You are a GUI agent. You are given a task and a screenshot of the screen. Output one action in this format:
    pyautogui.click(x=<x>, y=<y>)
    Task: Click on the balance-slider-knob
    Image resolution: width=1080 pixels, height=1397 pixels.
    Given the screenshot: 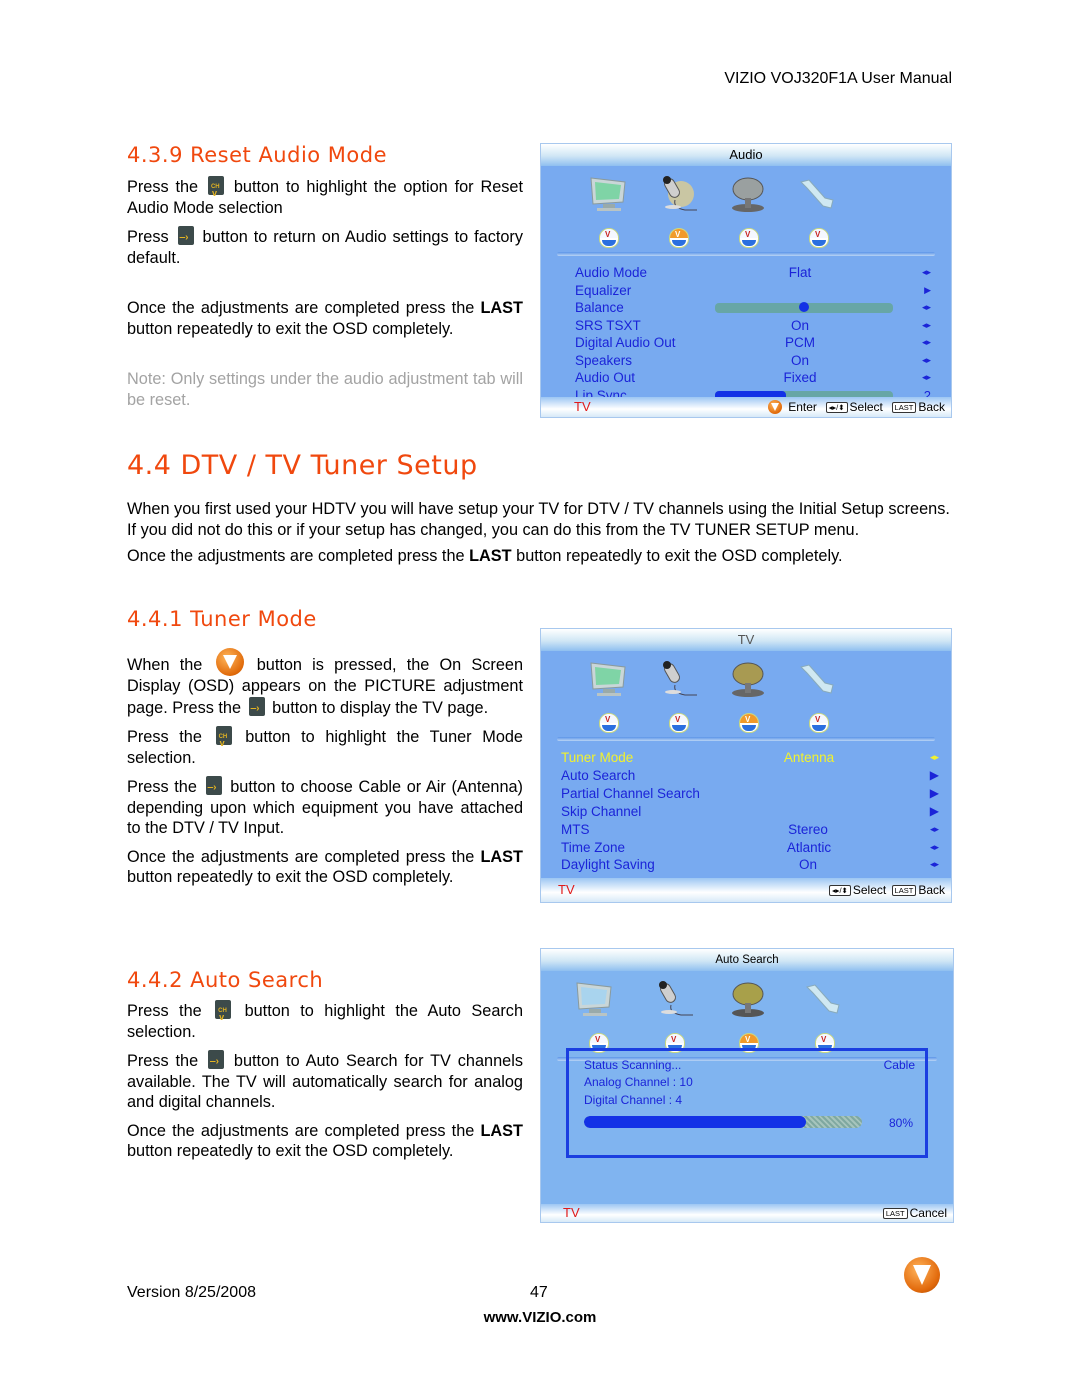 What is the action you would take?
    pyautogui.click(x=804, y=307)
    